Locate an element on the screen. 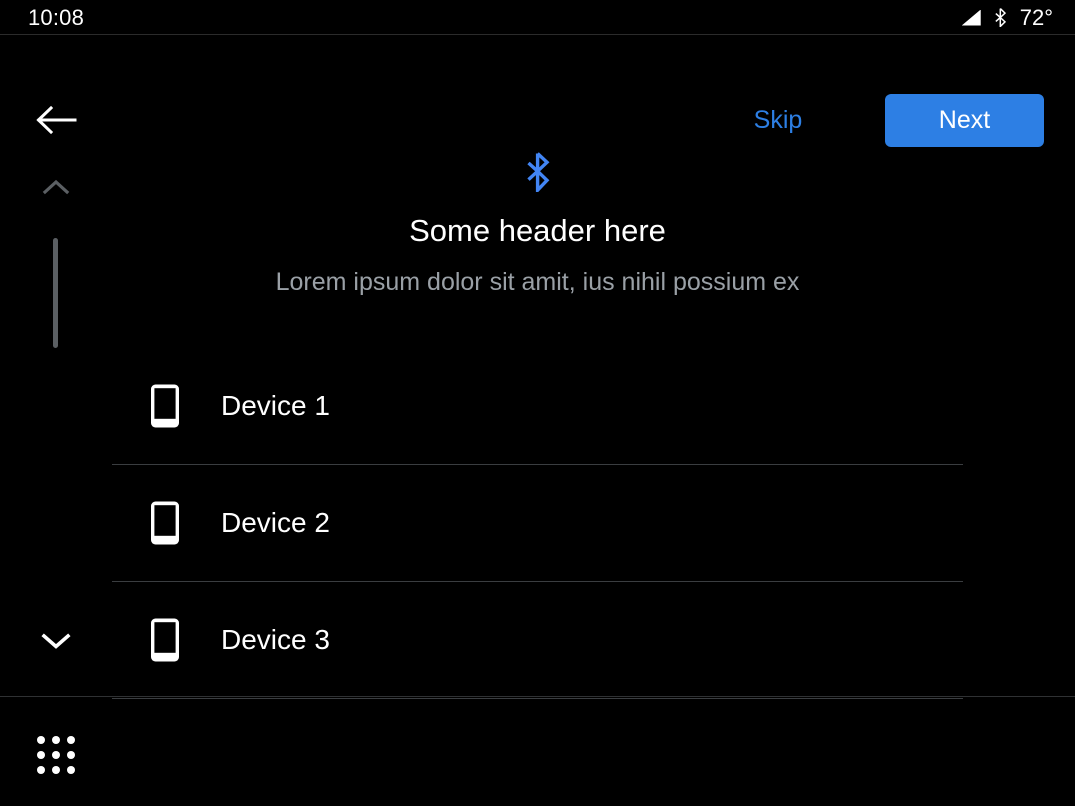 Image resolution: width=1075 pixels, height=806 pixels. page-title: Some header here is located at coordinates (537, 230).